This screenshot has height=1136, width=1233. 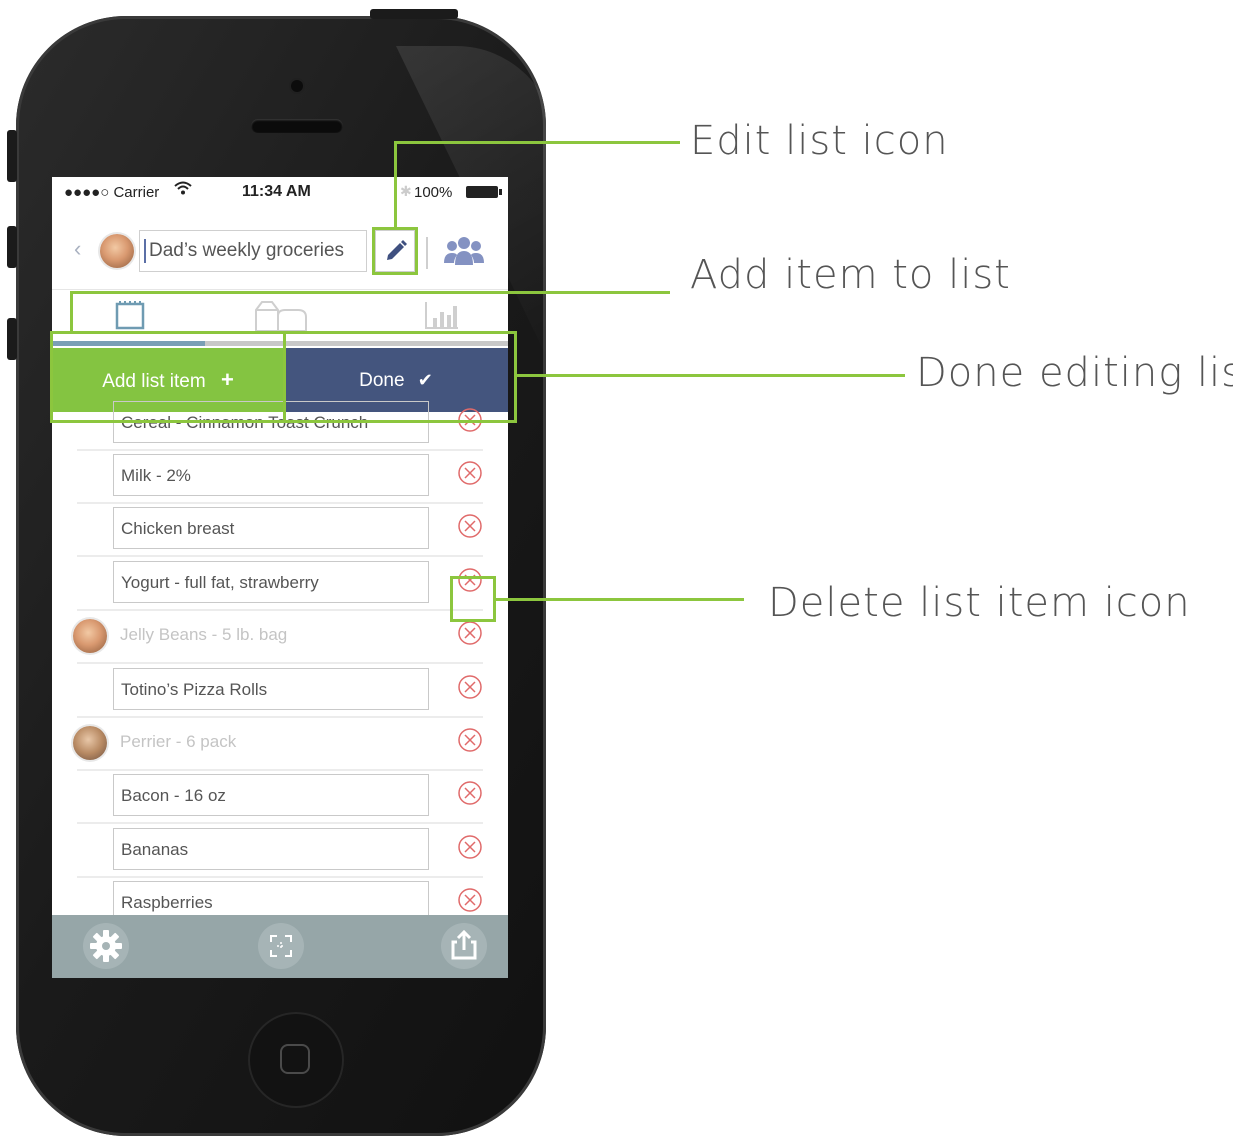 I want to click on list-item: Bananas, so click(x=280, y=850).